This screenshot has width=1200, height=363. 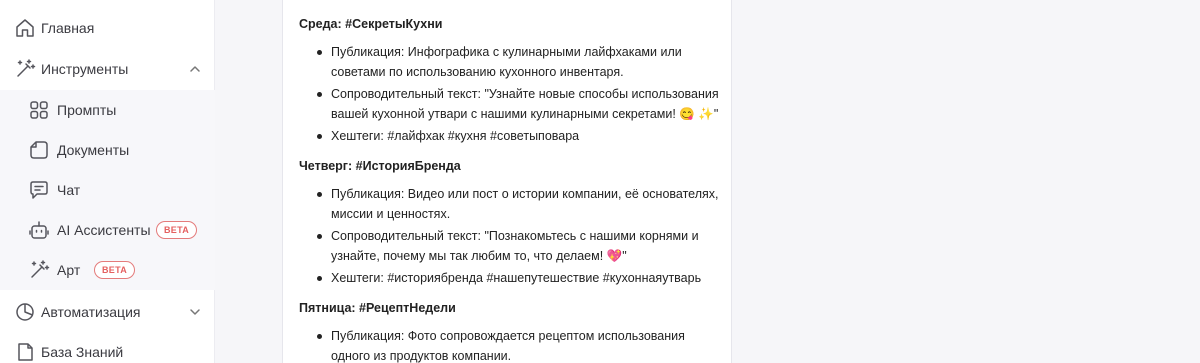 What do you see at coordinates (39, 150) in the screenshot?
I see `document-icon` at bounding box center [39, 150].